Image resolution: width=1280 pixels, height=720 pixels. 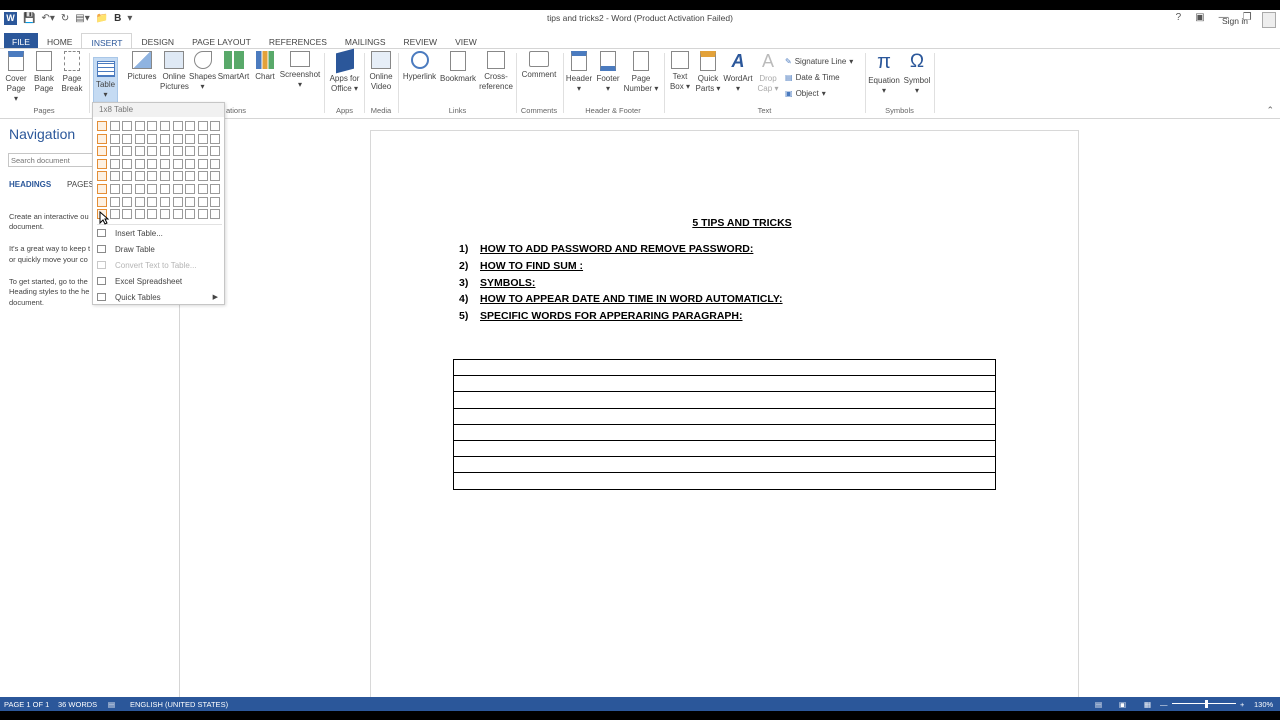 I want to click on zoom-slider-thumb, so click(x=1206, y=704).